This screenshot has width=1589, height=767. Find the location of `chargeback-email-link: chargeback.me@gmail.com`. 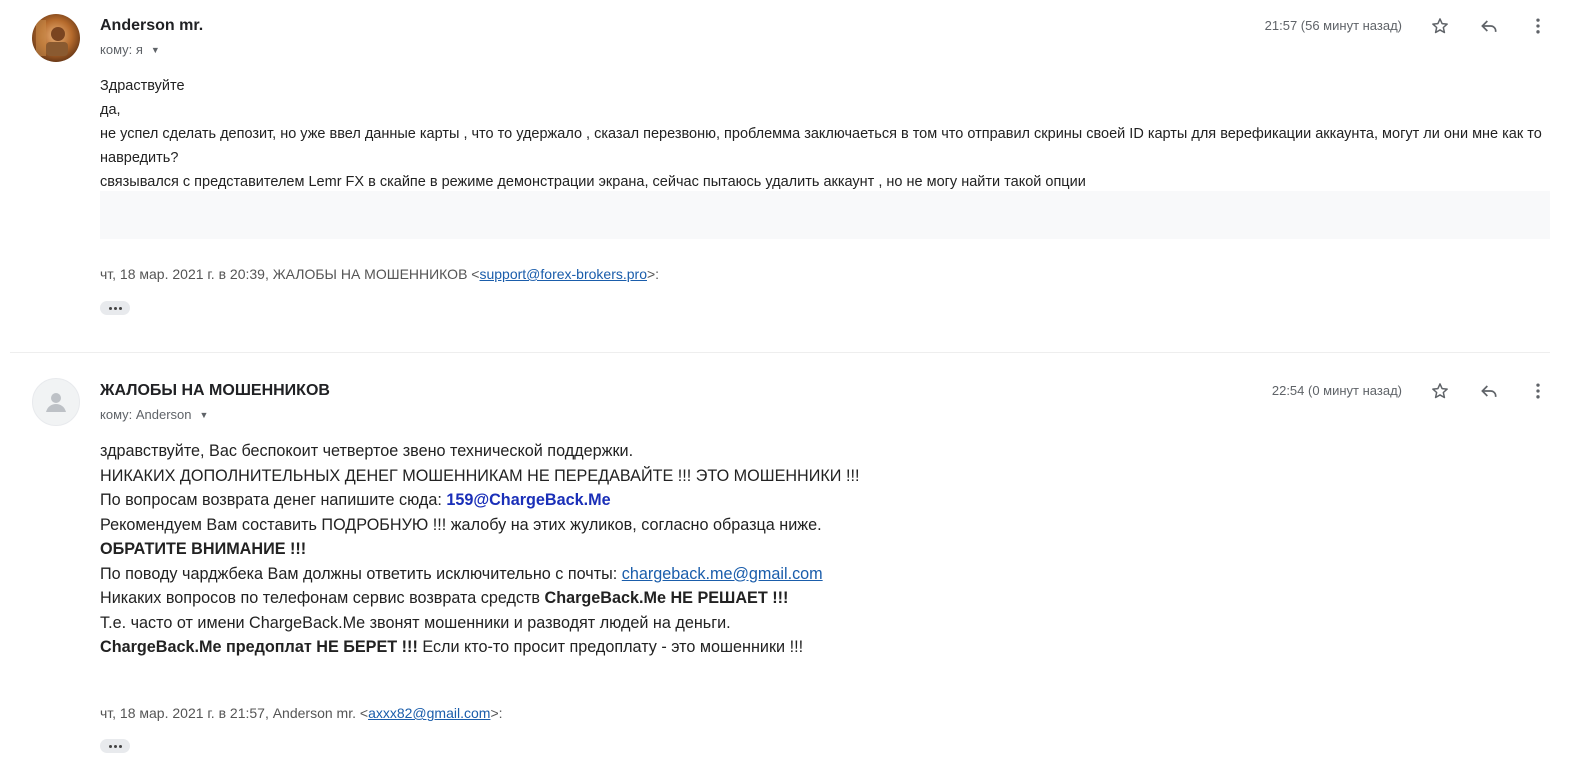

chargeback-email-link: chargeback.me@gmail.com is located at coordinates (722, 574).